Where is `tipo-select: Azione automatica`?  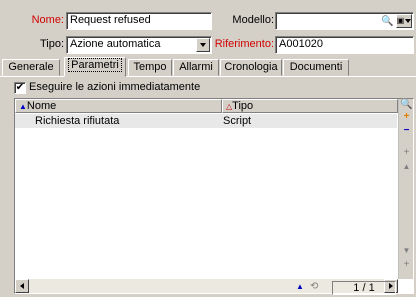 tipo-select: Azione automatica is located at coordinates (139, 45).